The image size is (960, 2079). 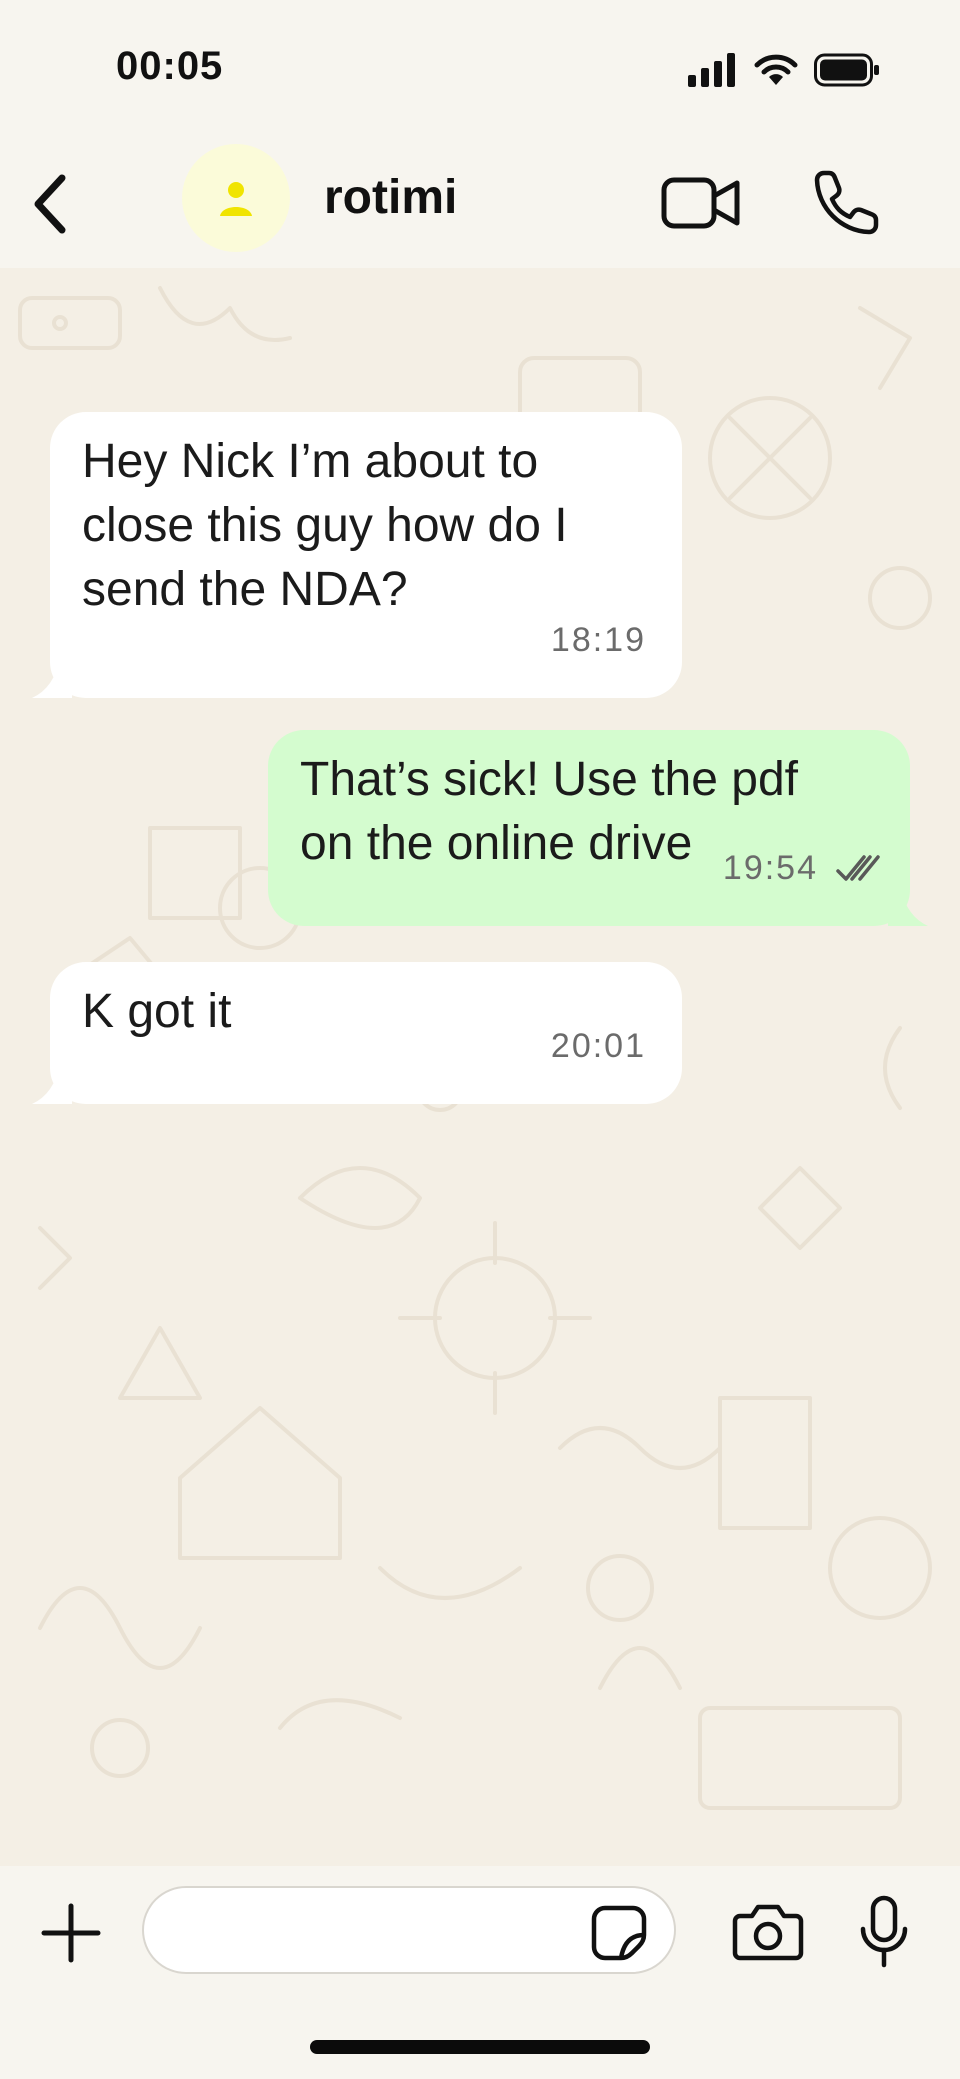 I want to click on message-time: 18:19, so click(x=598, y=640).